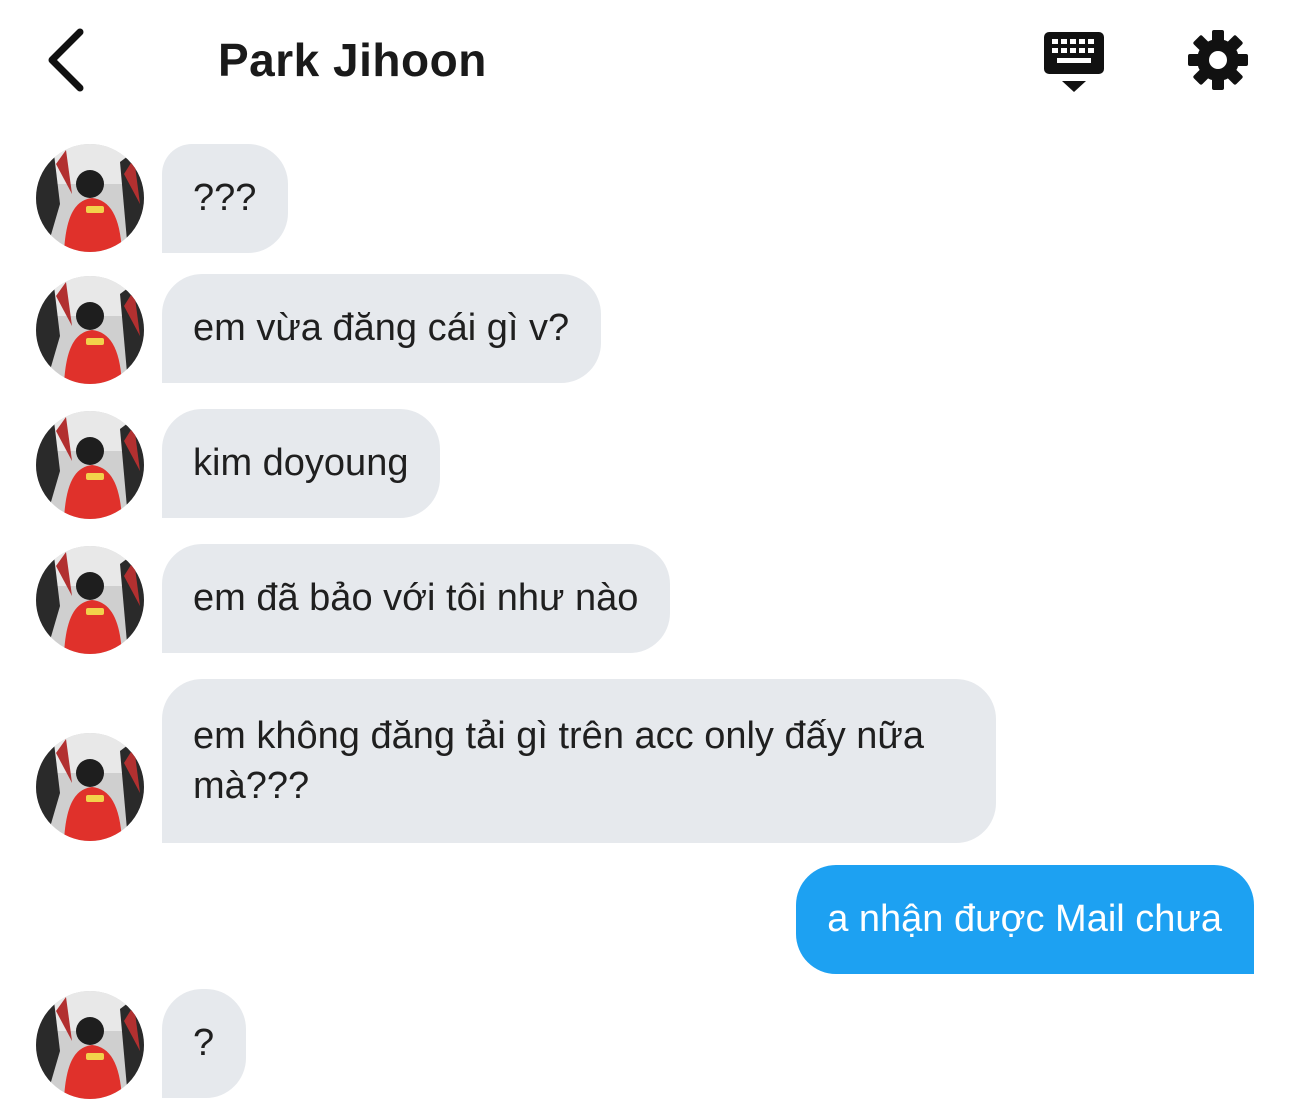  I want to click on back-button, so click(68, 60).